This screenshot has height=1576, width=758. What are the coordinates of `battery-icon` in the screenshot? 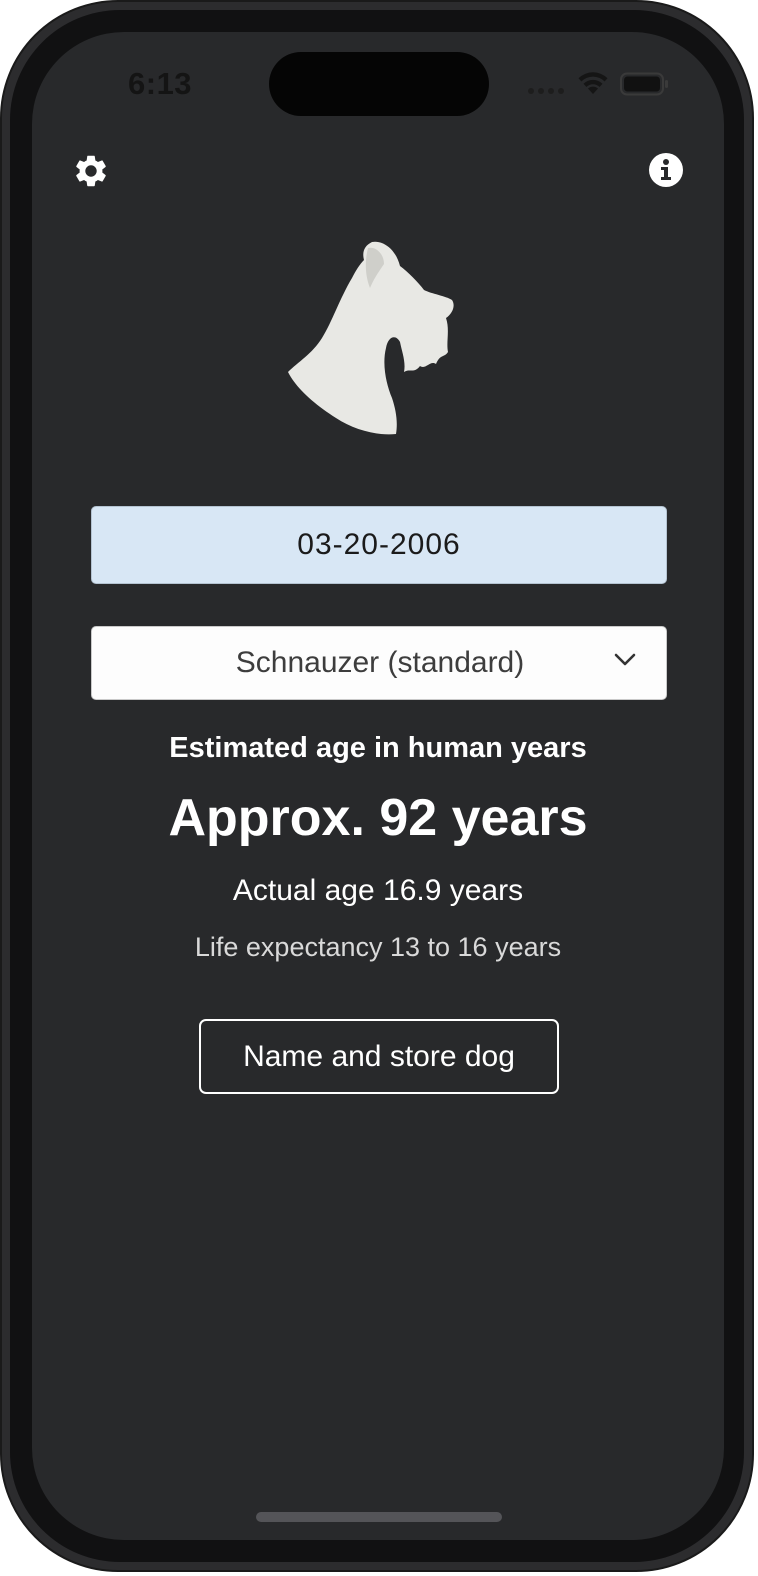 It's located at (644, 84).